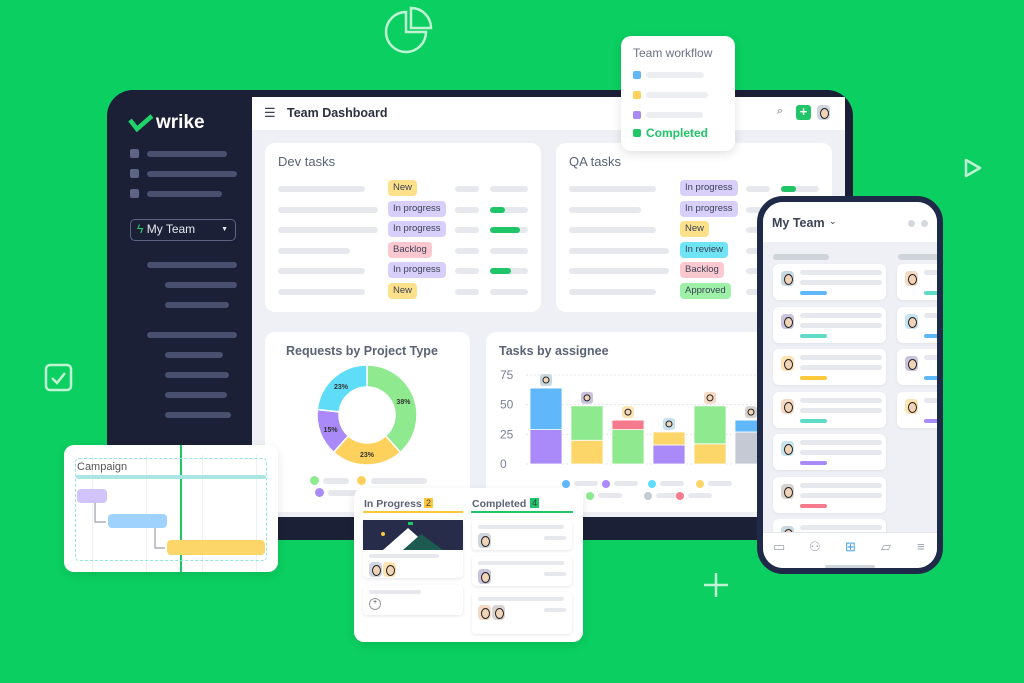 The image size is (1024, 683). I want to click on team-selector-label: My Team, so click(171, 229).